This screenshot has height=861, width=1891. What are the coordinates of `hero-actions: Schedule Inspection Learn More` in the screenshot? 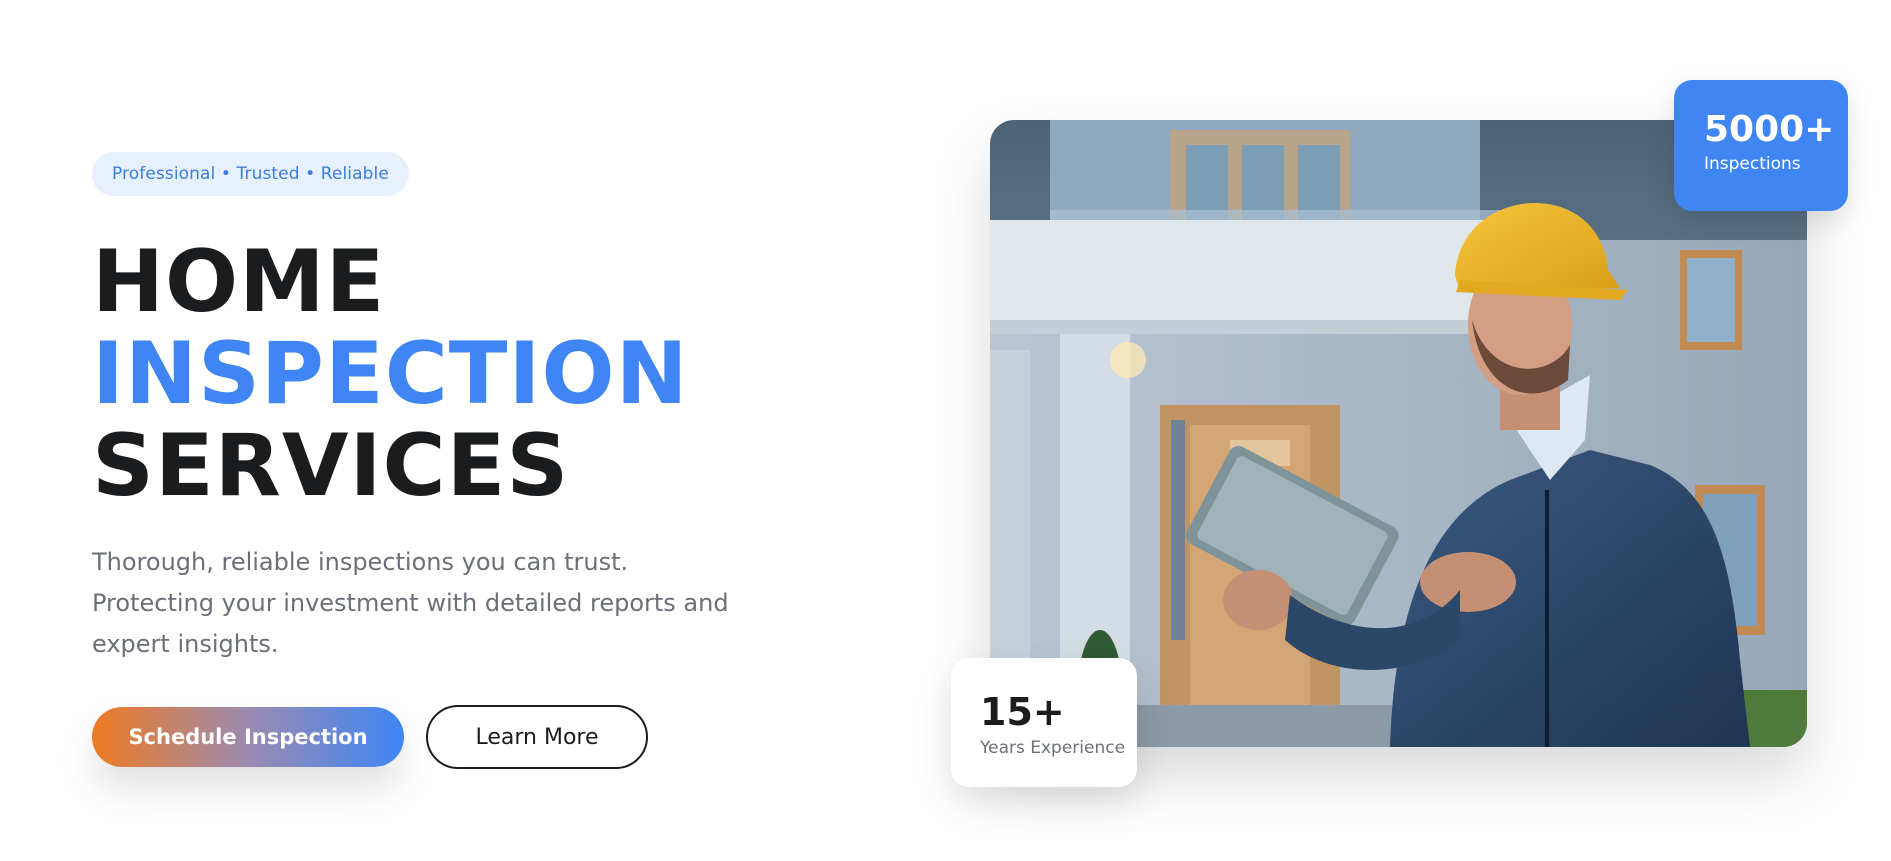 It's located at (442, 737).